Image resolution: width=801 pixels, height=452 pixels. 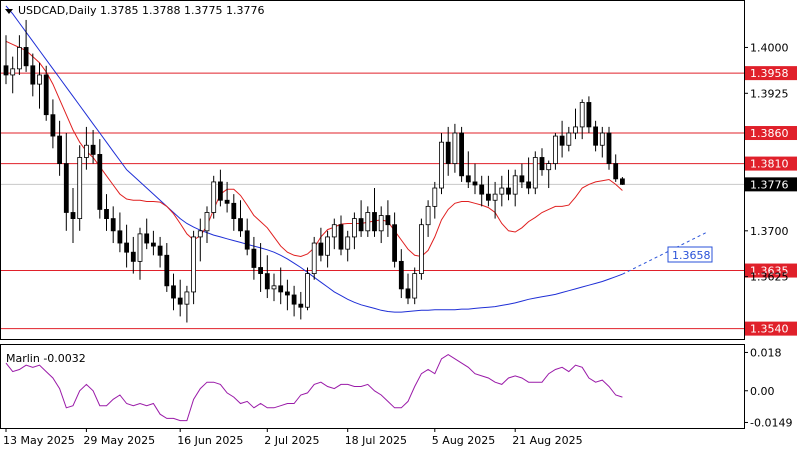 I want to click on level-label: 1.3860, so click(x=769, y=133).